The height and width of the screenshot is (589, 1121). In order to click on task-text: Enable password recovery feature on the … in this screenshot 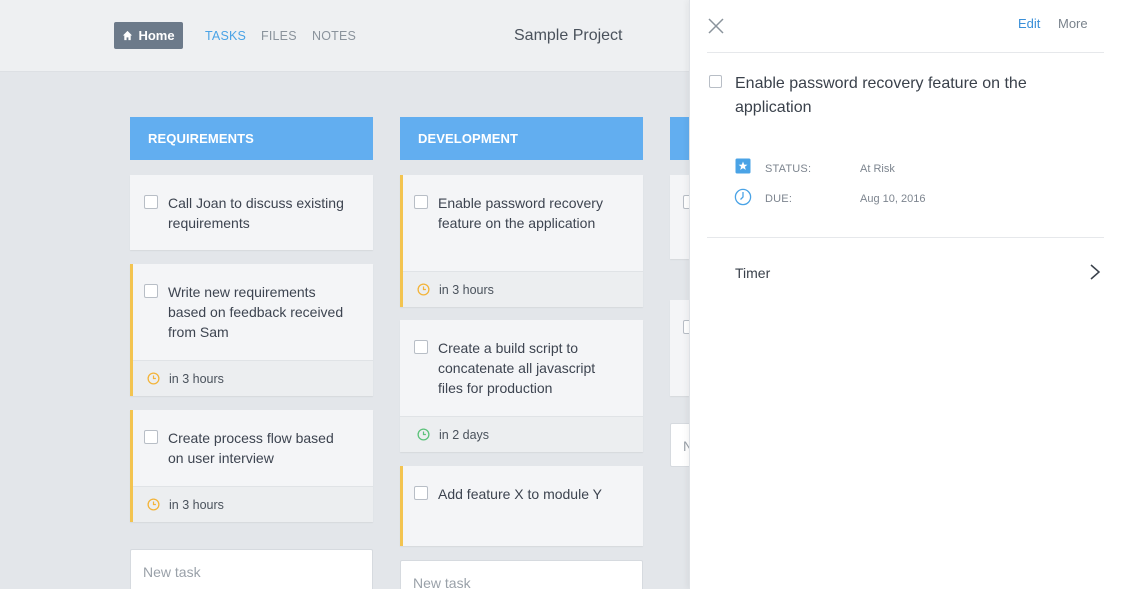, I will do `click(520, 213)`.